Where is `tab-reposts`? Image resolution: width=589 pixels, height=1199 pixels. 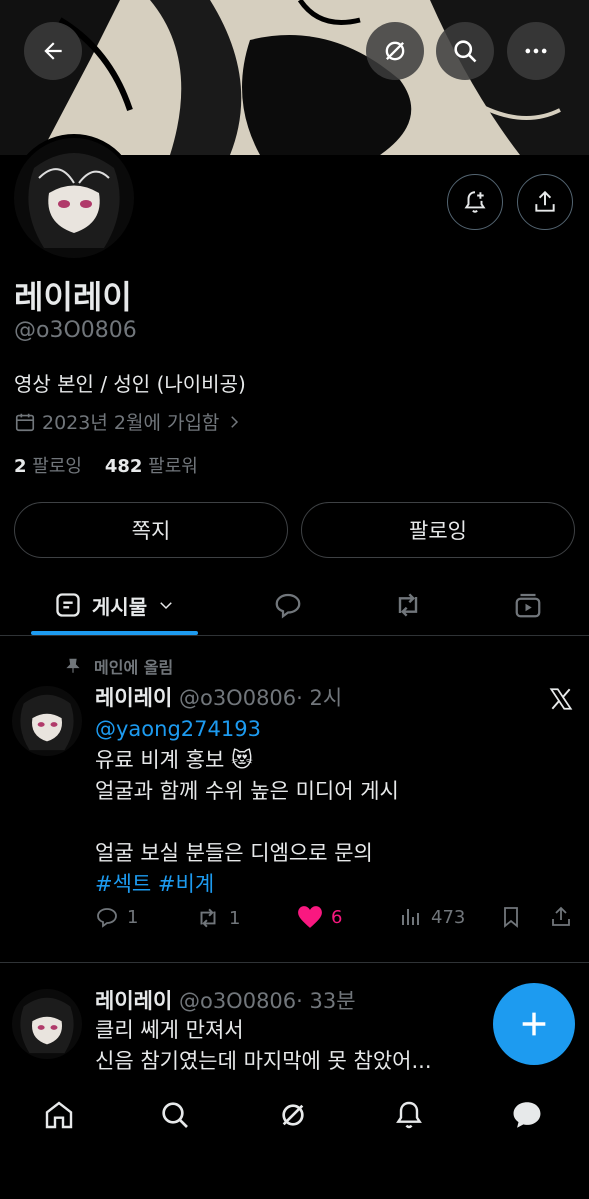
tab-reposts is located at coordinates (408, 605).